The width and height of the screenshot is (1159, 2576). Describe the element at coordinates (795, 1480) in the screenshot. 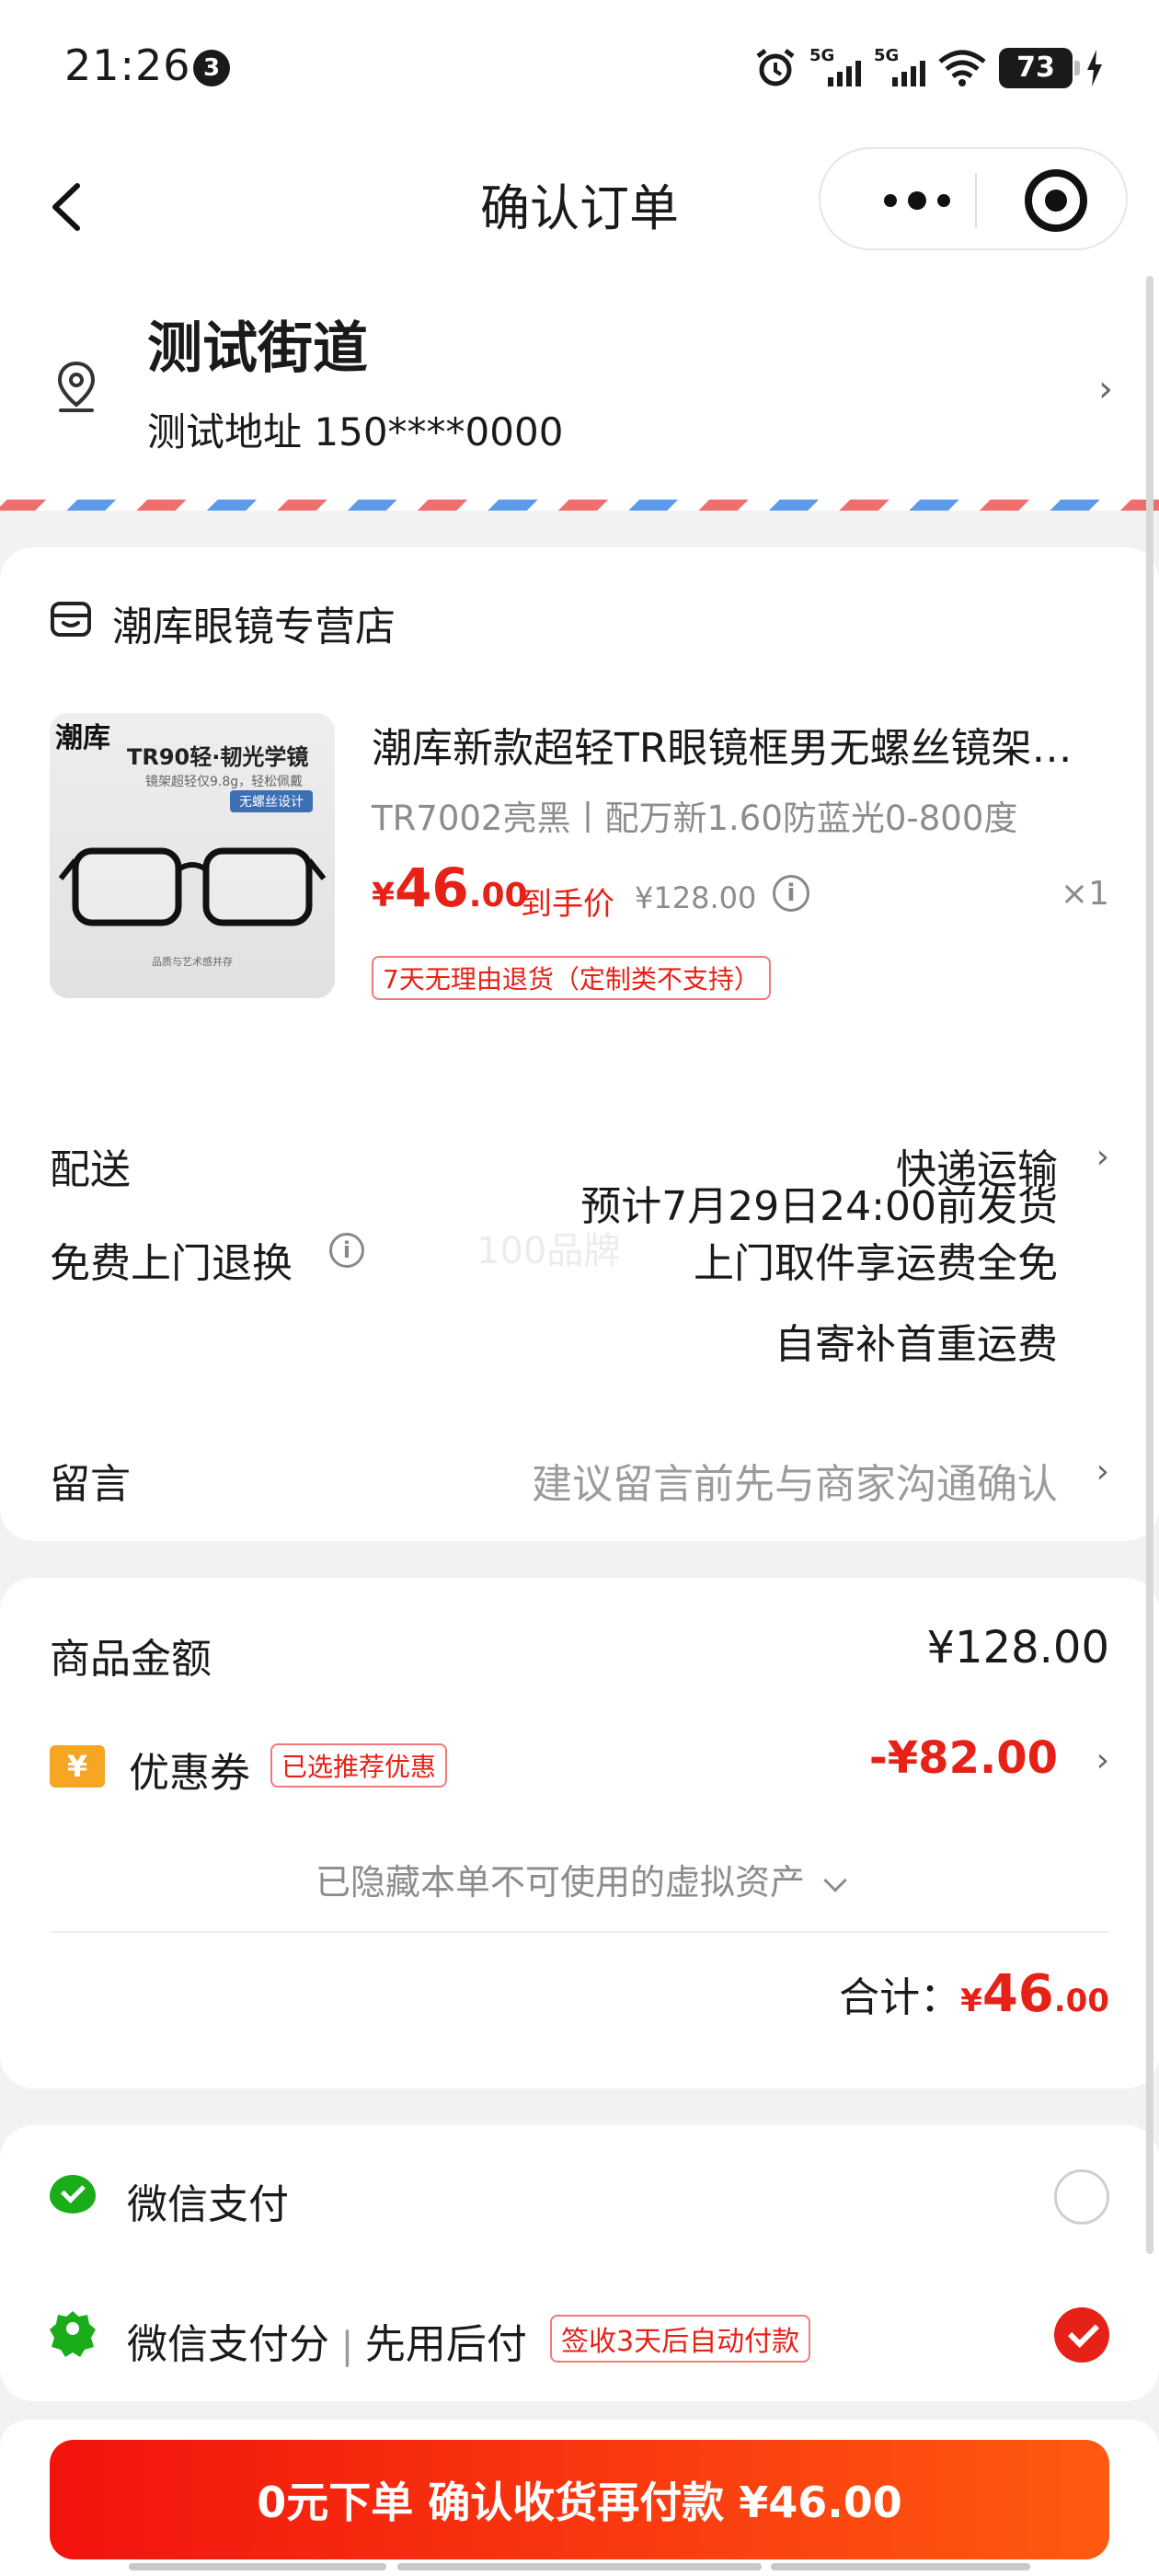

I see `message-input: 建议留言前先与商家沟通确认` at that location.